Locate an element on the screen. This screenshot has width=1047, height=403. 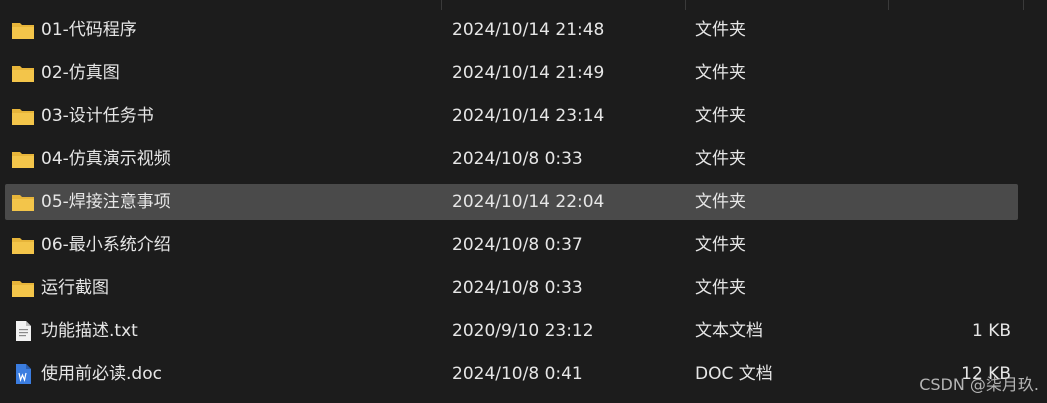
list-item: 功能描述.txt 2020/9/10 23:12 文本文档 1 KB is located at coordinates (511, 331).